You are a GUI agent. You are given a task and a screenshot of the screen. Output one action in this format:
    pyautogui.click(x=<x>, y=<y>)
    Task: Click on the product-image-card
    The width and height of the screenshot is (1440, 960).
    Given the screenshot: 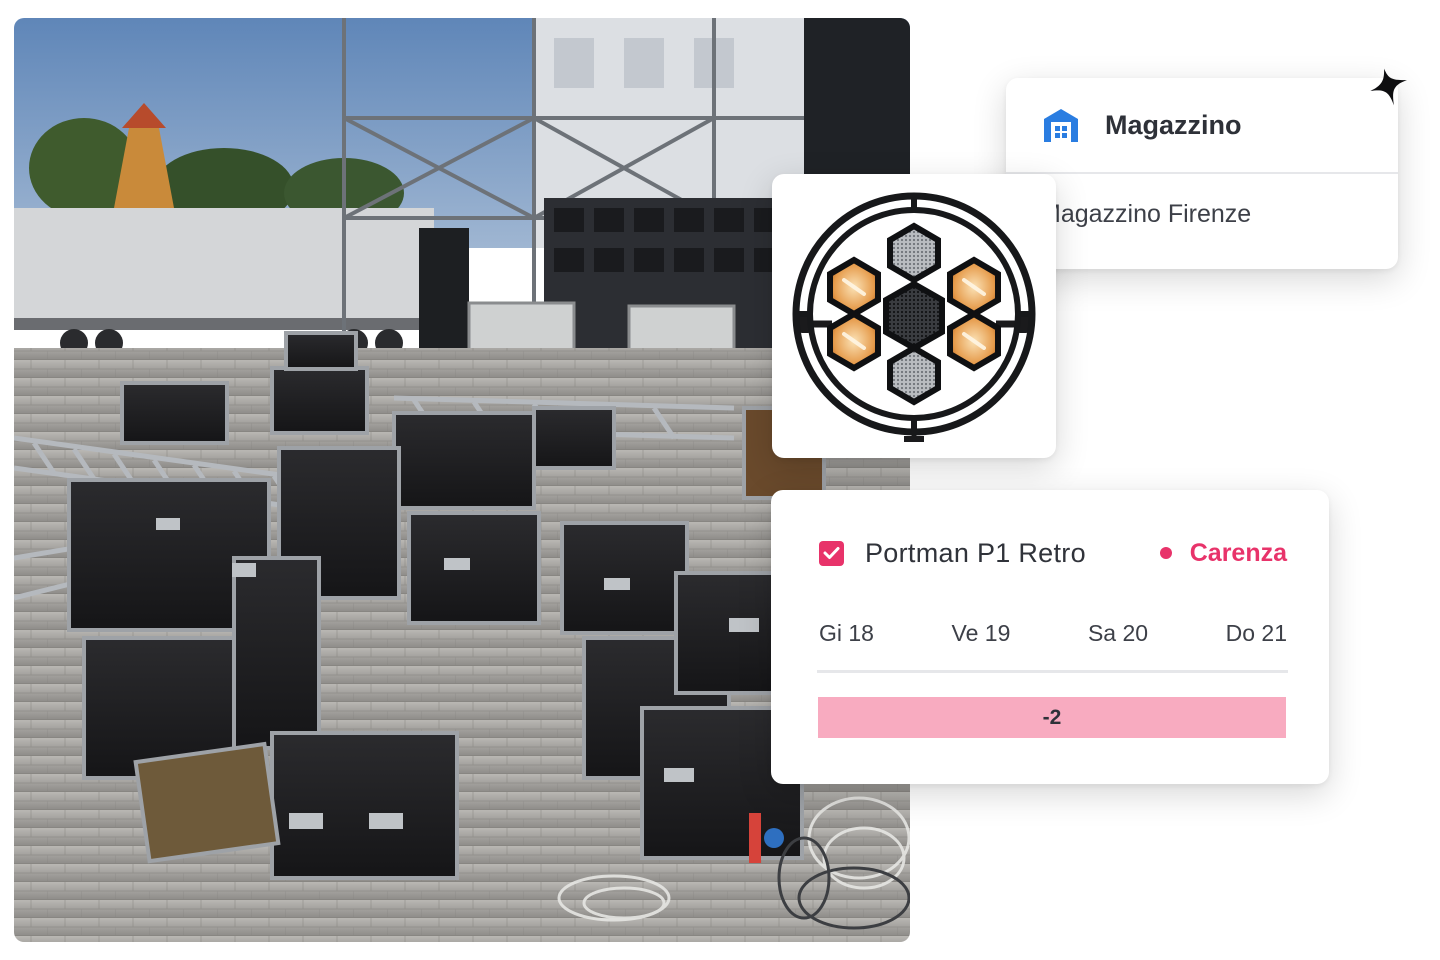 What is the action you would take?
    pyautogui.click(x=914, y=316)
    